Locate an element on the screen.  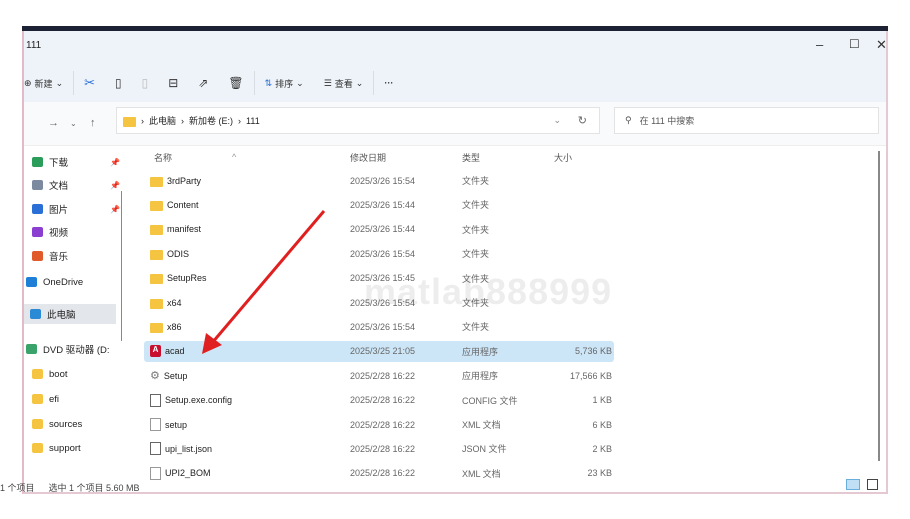
status-bar: 1 个项目 选中 1 个项目 5.60 MB is located at coordinates (70, 487).